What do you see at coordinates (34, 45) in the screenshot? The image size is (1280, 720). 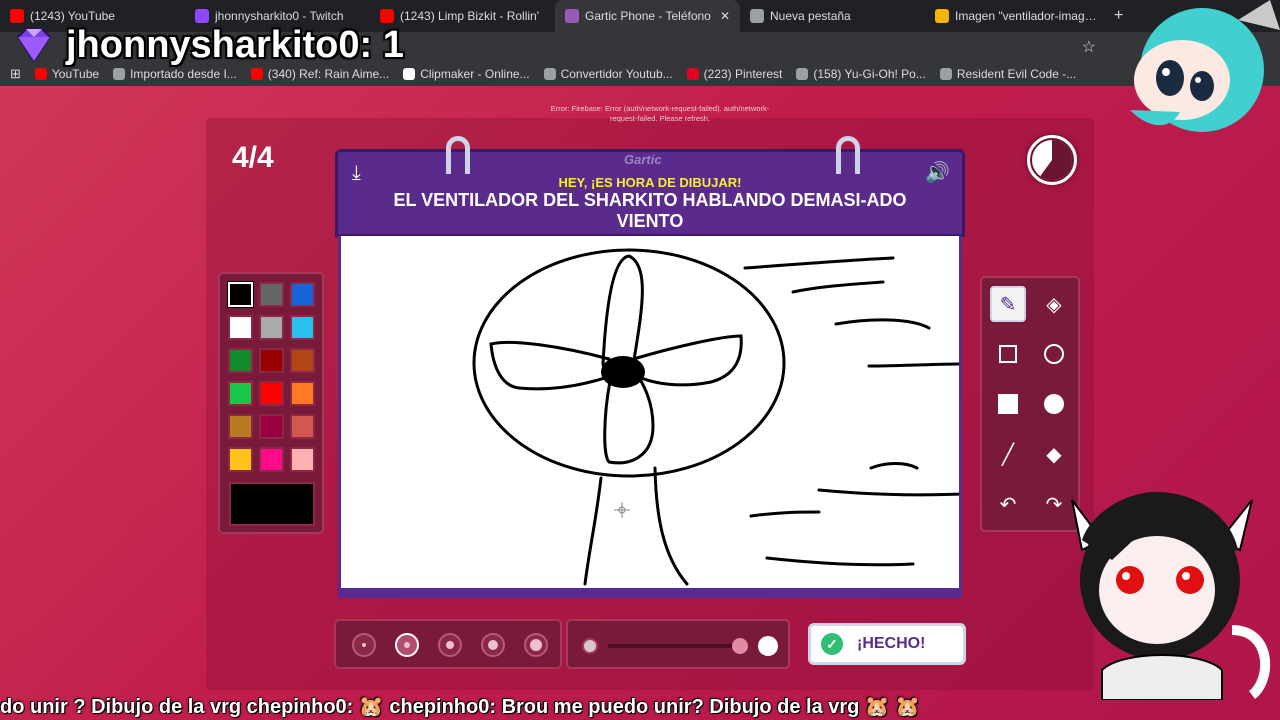 I see `gem-icon` at bounding box center [34, 45].